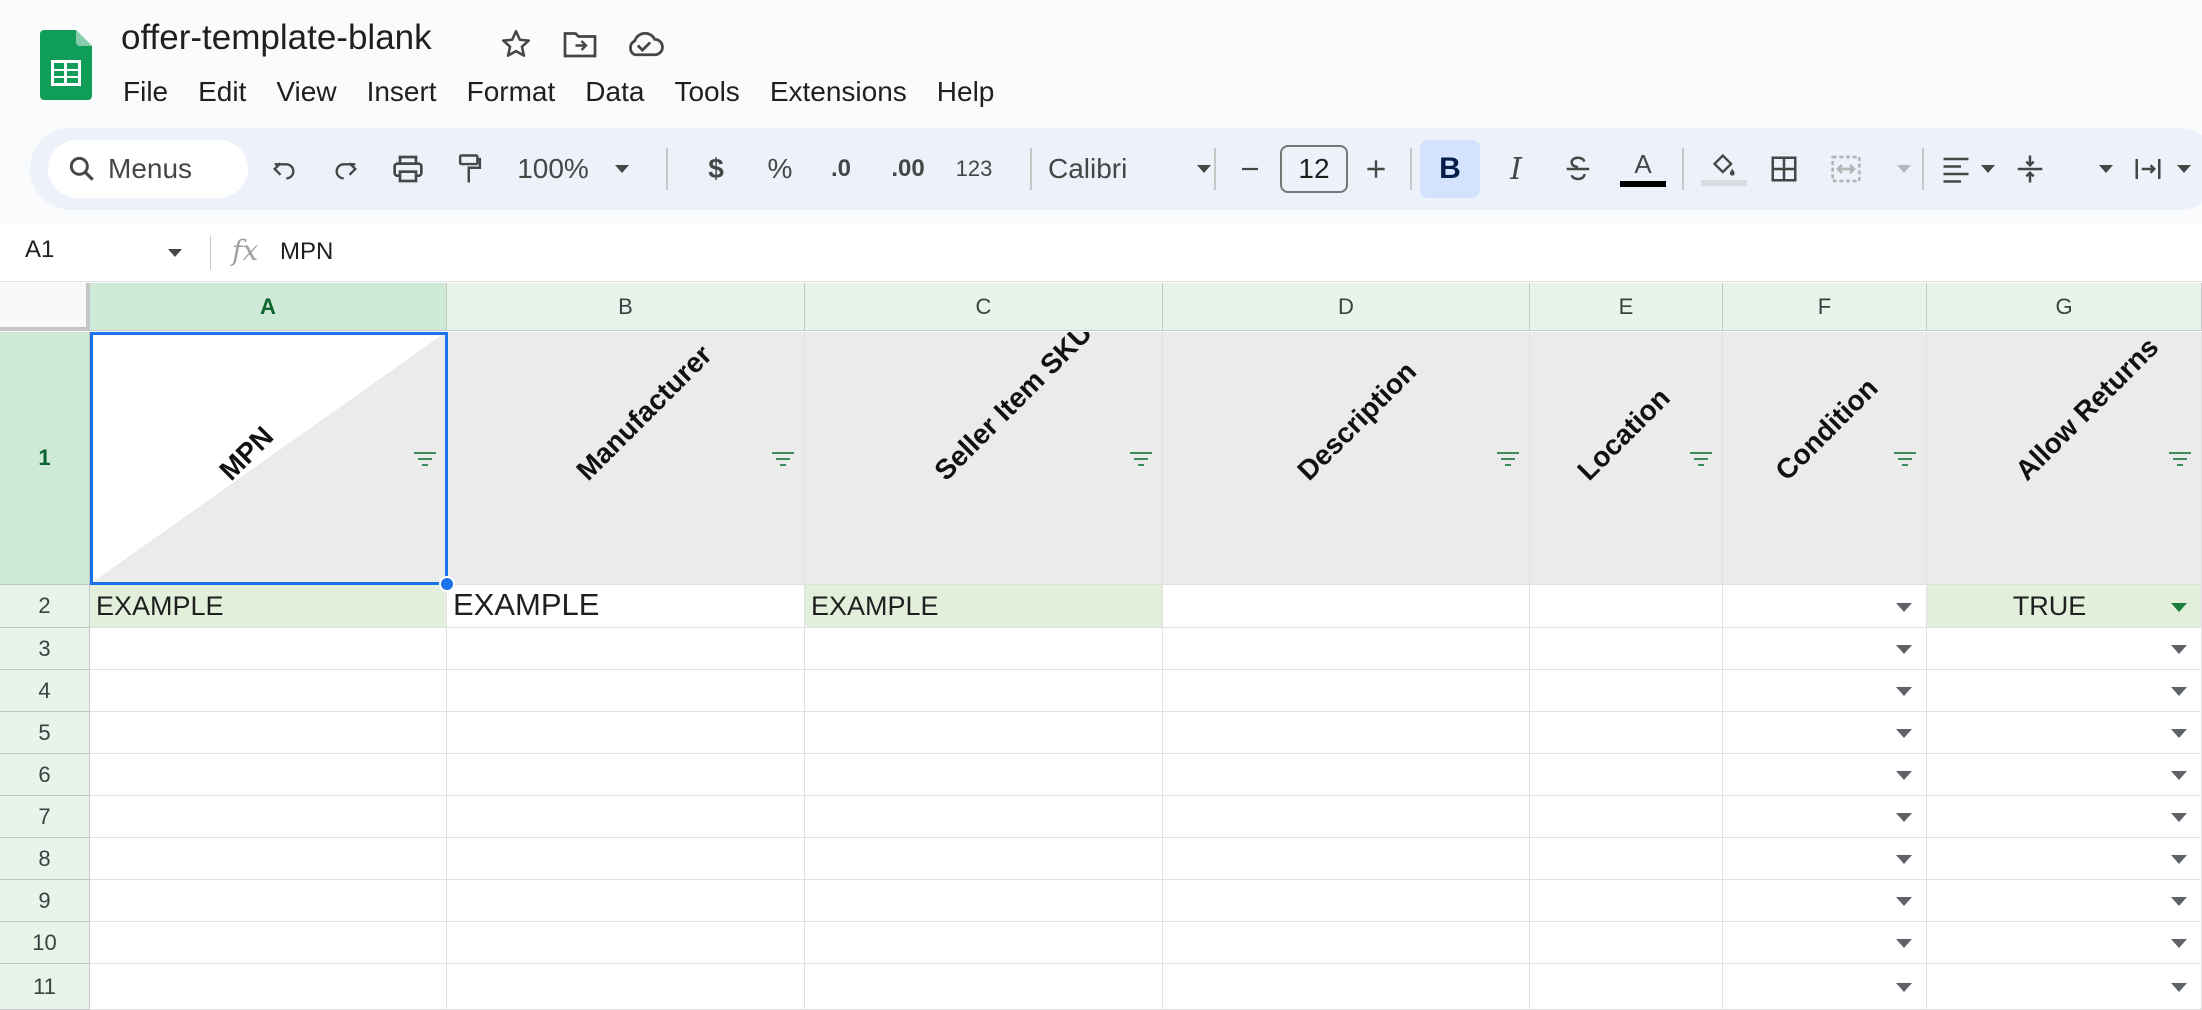  Describe the element at coordinates (45, 649) in the screenshot. I see `row-header-3: 3` at that location.